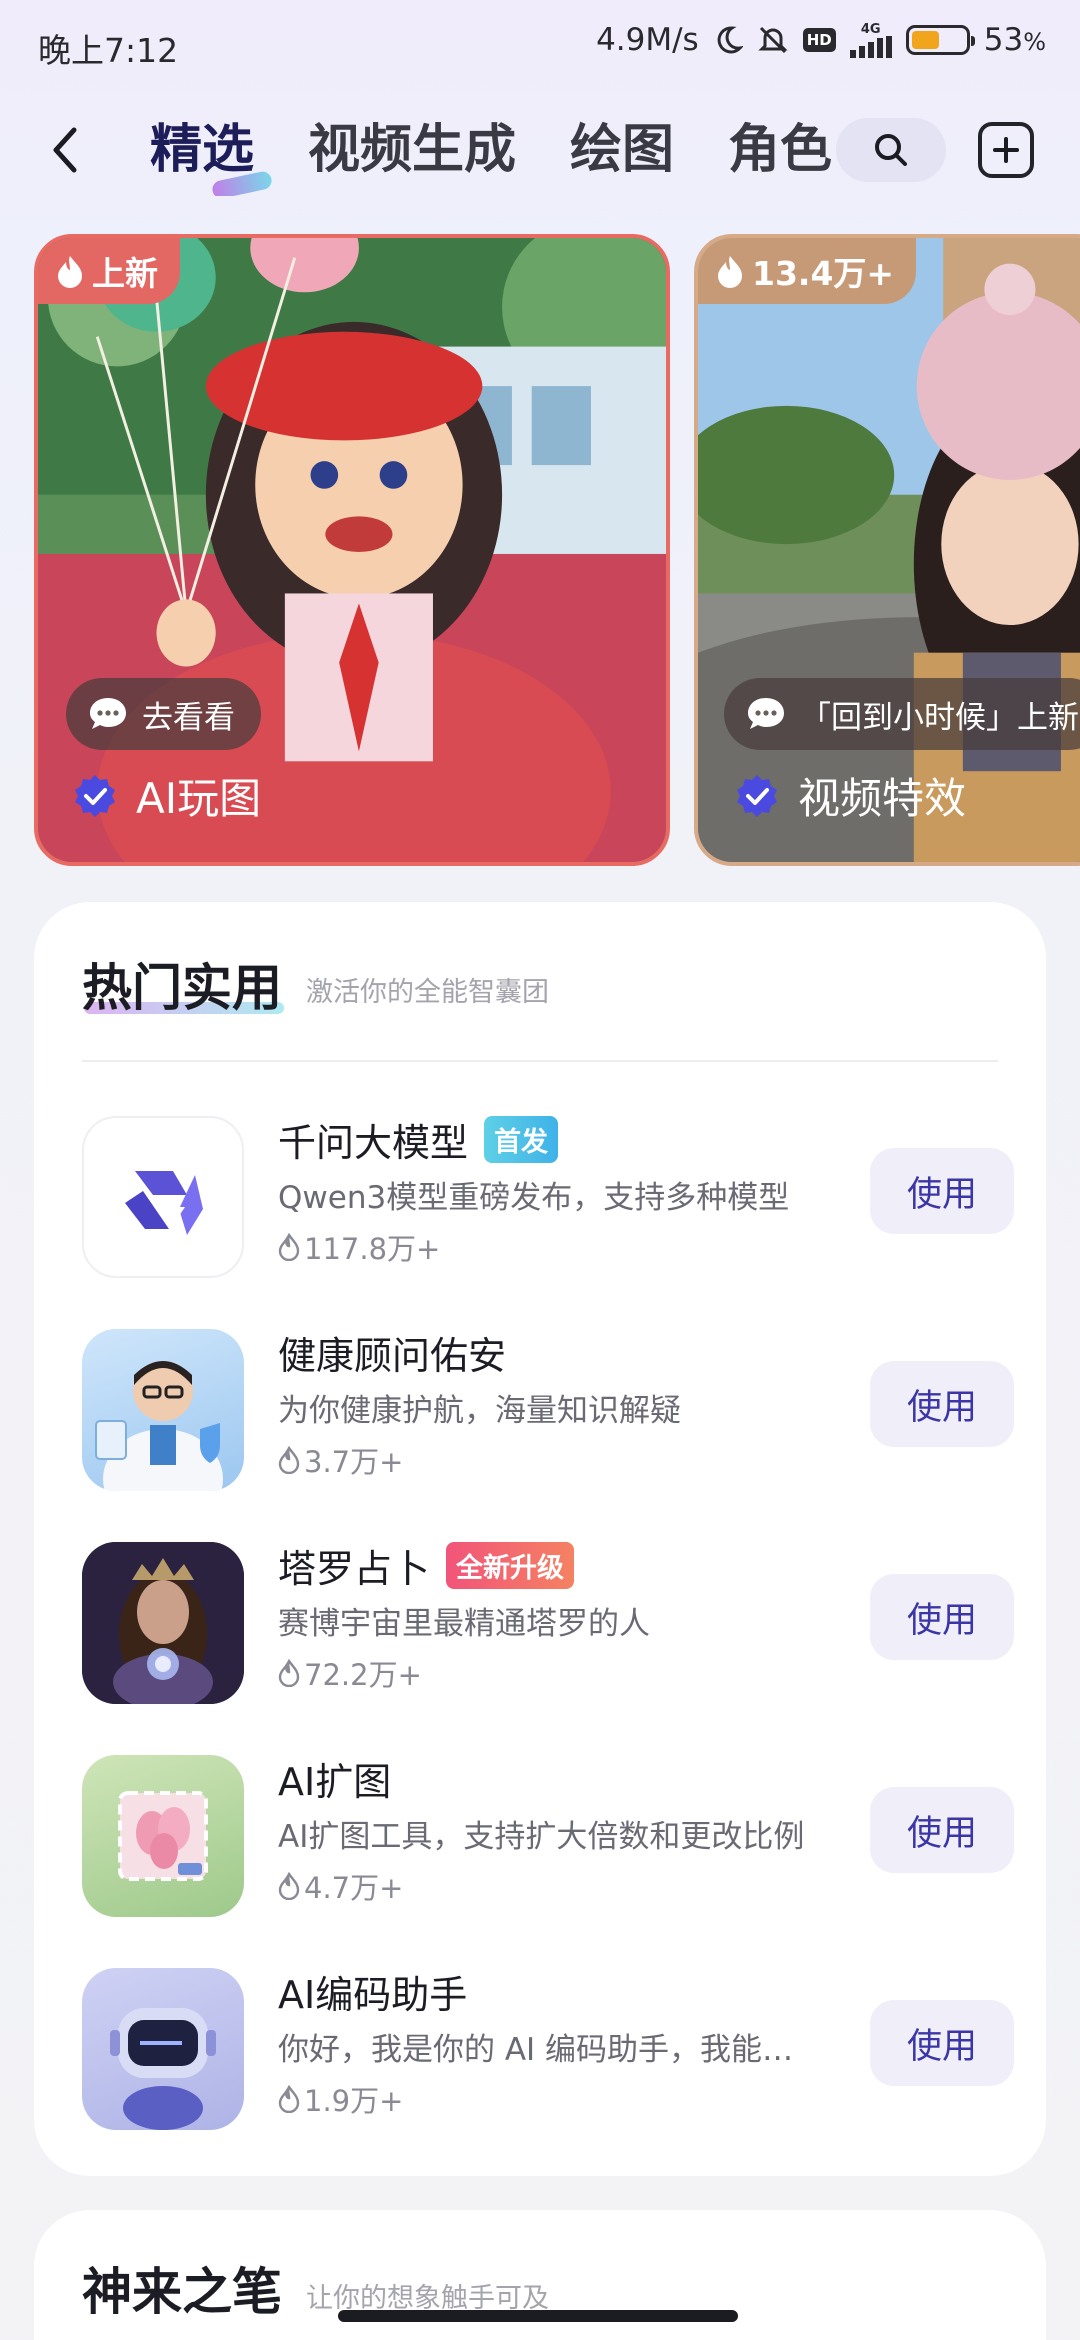 The height and width of the screenshot is (2340, 1080). What do you see at coordinates (182, 988) in the screenshot?
I see `section-title: 热门实用` at bounding box center [182, 988].